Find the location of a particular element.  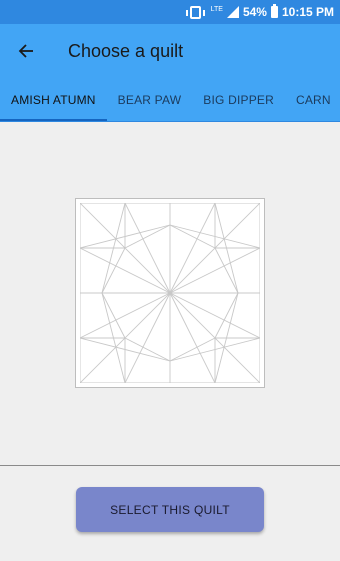

signal-icon is located at coordinates (232, 12).